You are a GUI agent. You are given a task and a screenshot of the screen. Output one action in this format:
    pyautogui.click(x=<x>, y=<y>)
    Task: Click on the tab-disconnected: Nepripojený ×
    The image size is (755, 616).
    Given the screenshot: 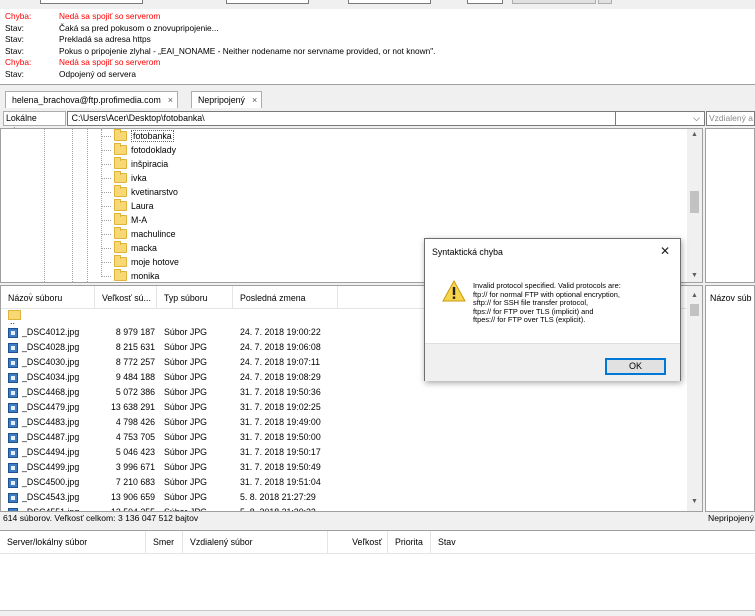 What is the action you would take?
    pyautogui.click(x=227, y=99)
    